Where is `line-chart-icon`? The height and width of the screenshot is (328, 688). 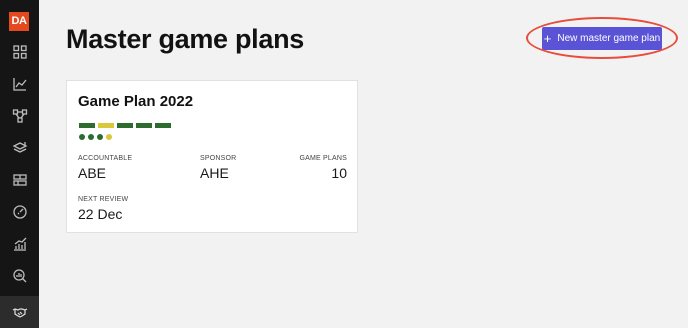 line-chart-icon is located at coordinates (19, 84).